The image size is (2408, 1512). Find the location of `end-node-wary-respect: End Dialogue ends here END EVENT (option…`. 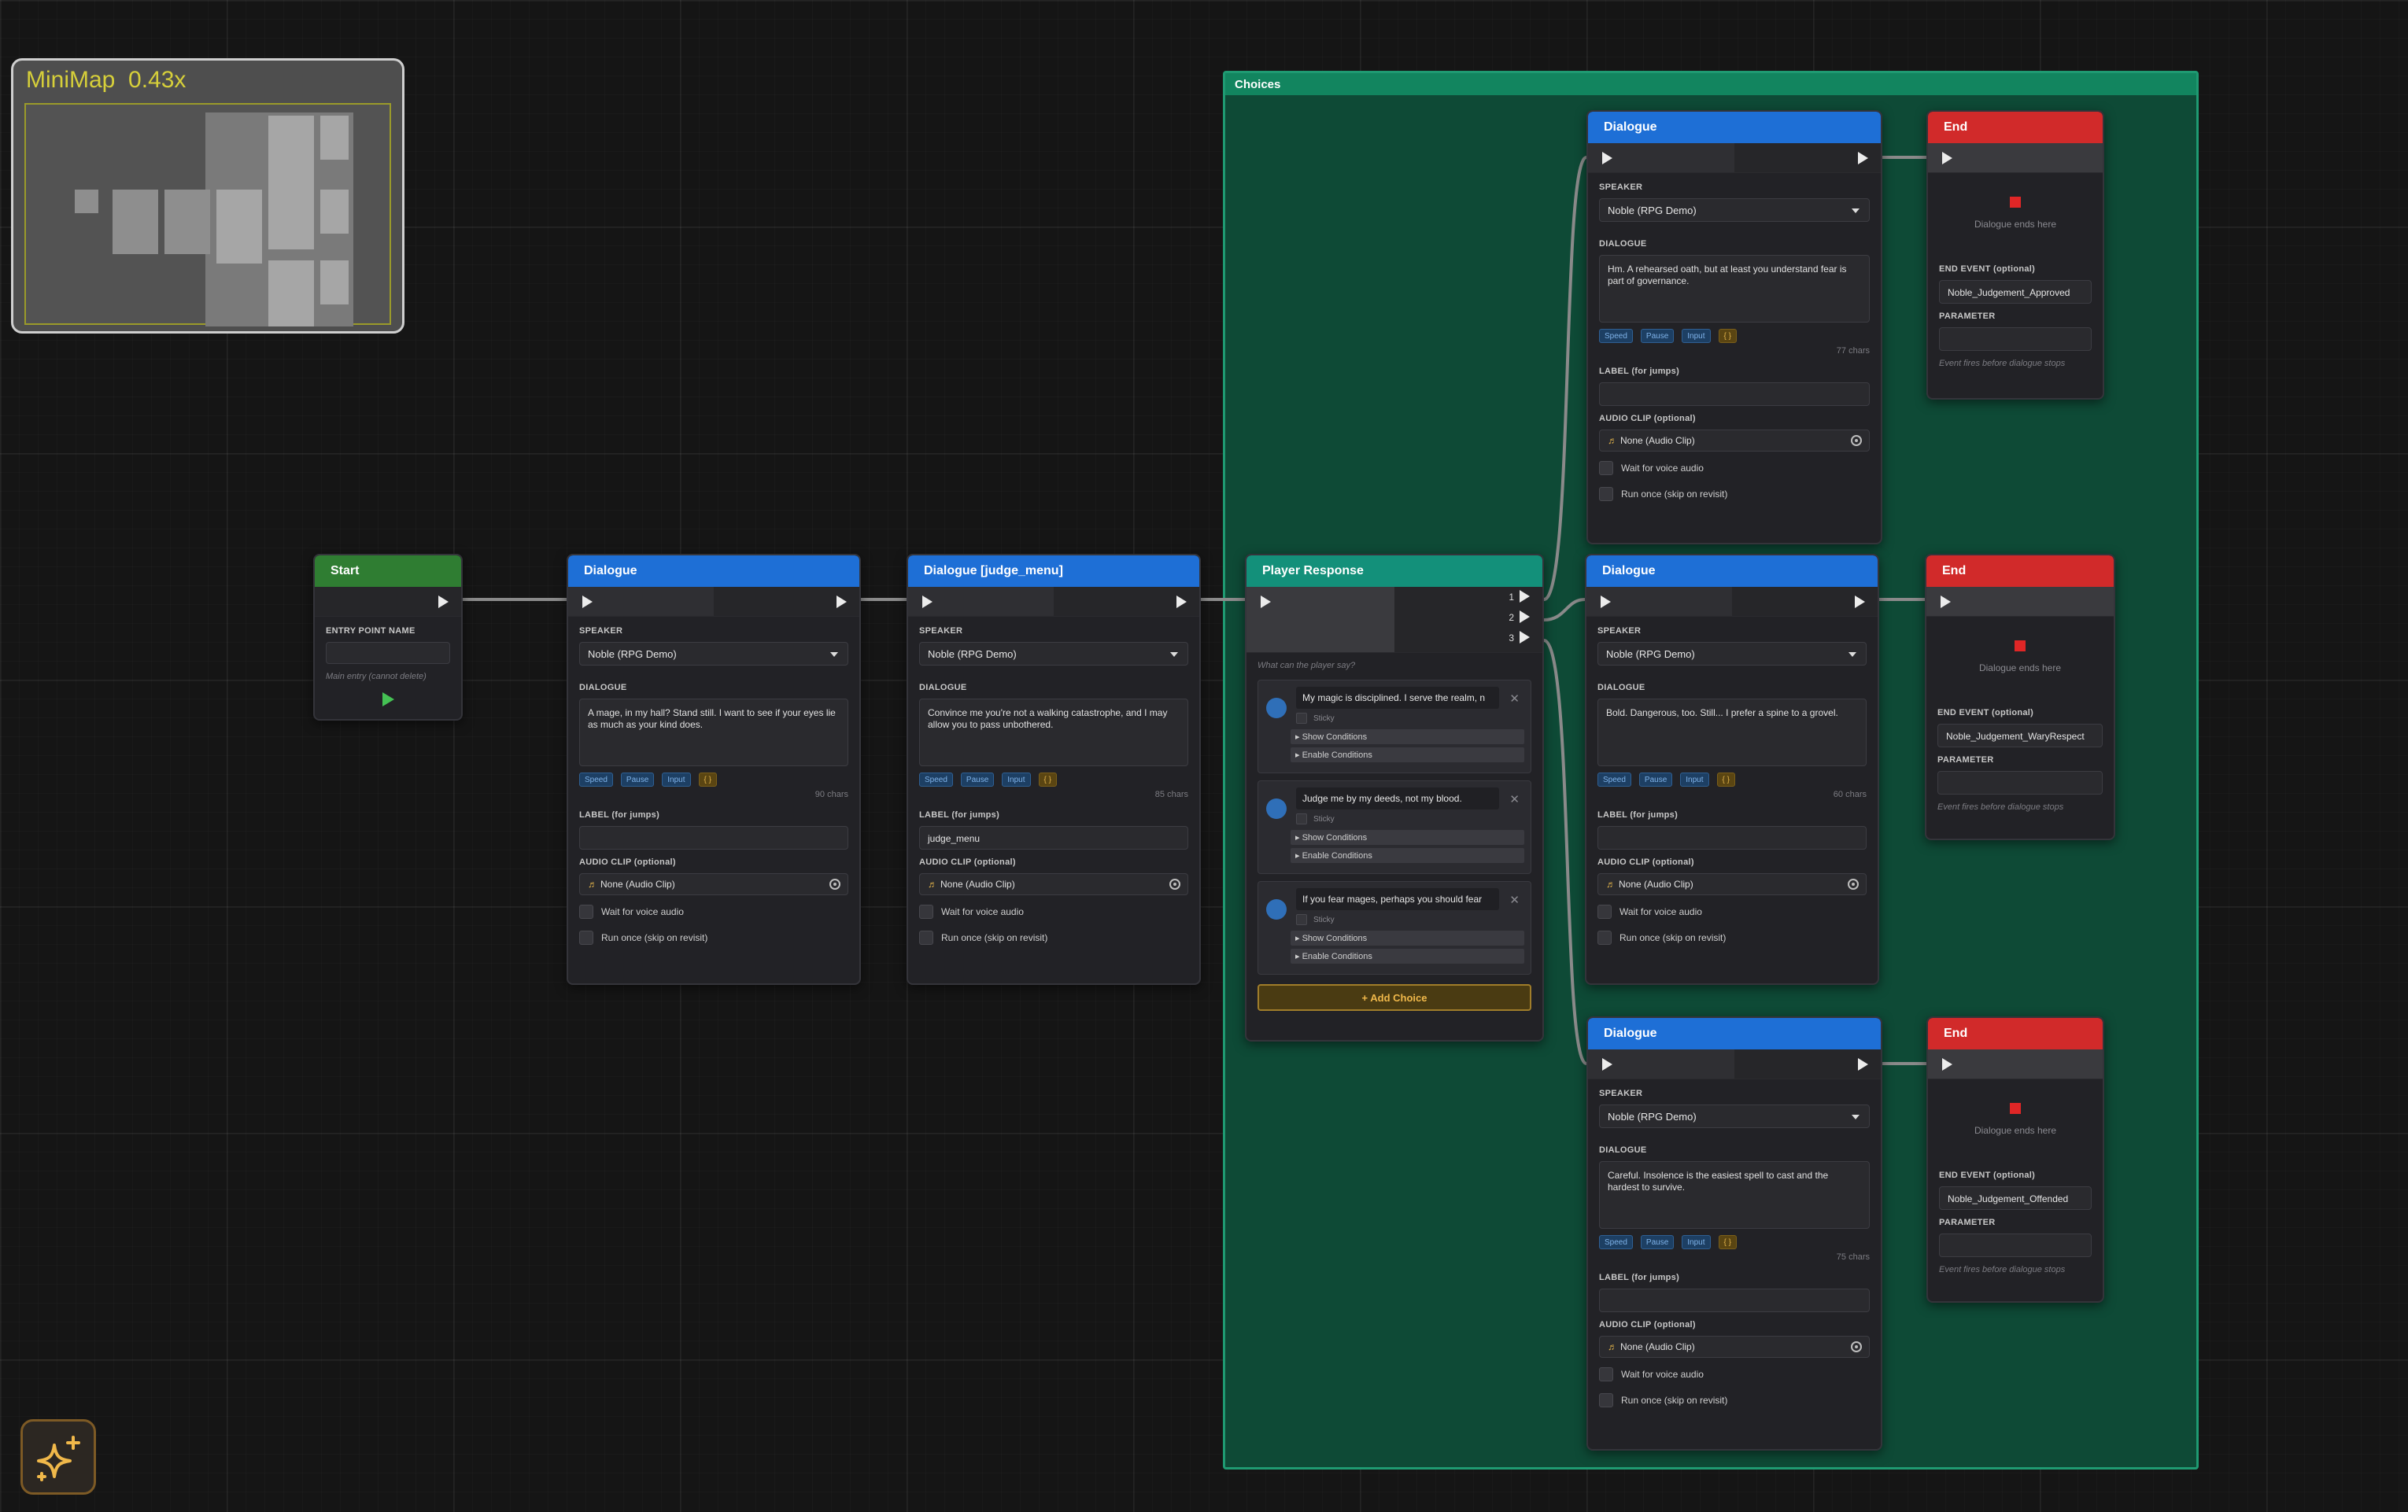

end-node-wary-respect: End Dialogue ends here END EVENT (option… is located at coordinates (2020, 697).